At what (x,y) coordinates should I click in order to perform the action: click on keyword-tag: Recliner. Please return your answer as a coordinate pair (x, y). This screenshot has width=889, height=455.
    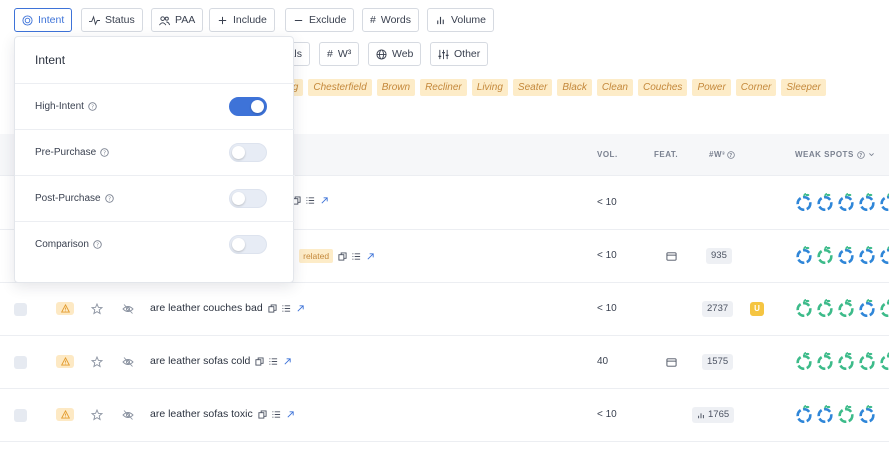
    Looking at the image, I should click on (443, 87).